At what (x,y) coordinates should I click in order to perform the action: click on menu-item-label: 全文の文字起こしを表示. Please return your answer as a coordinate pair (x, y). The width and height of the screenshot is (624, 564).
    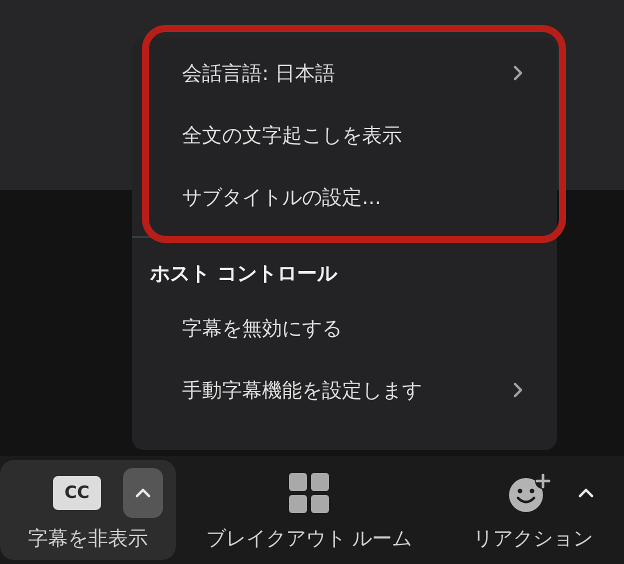
    Looking at the image, I should click on (292, 135).